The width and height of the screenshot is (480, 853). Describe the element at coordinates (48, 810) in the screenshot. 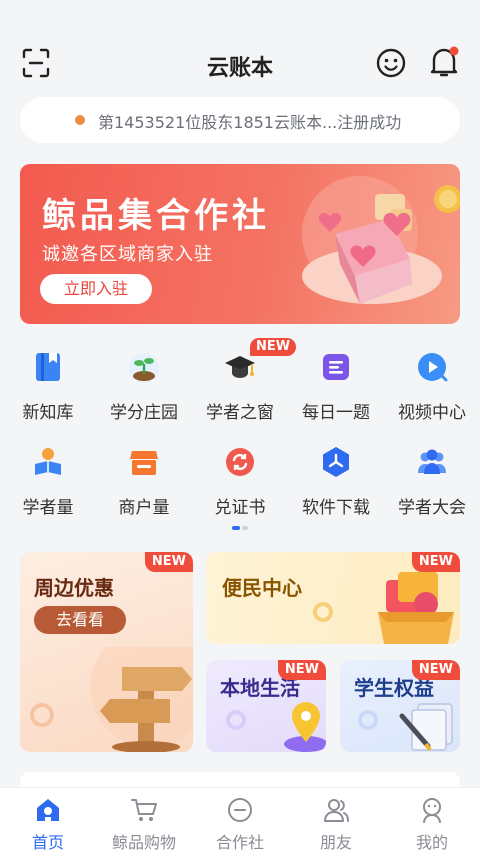

I see `home-icon` at that location.